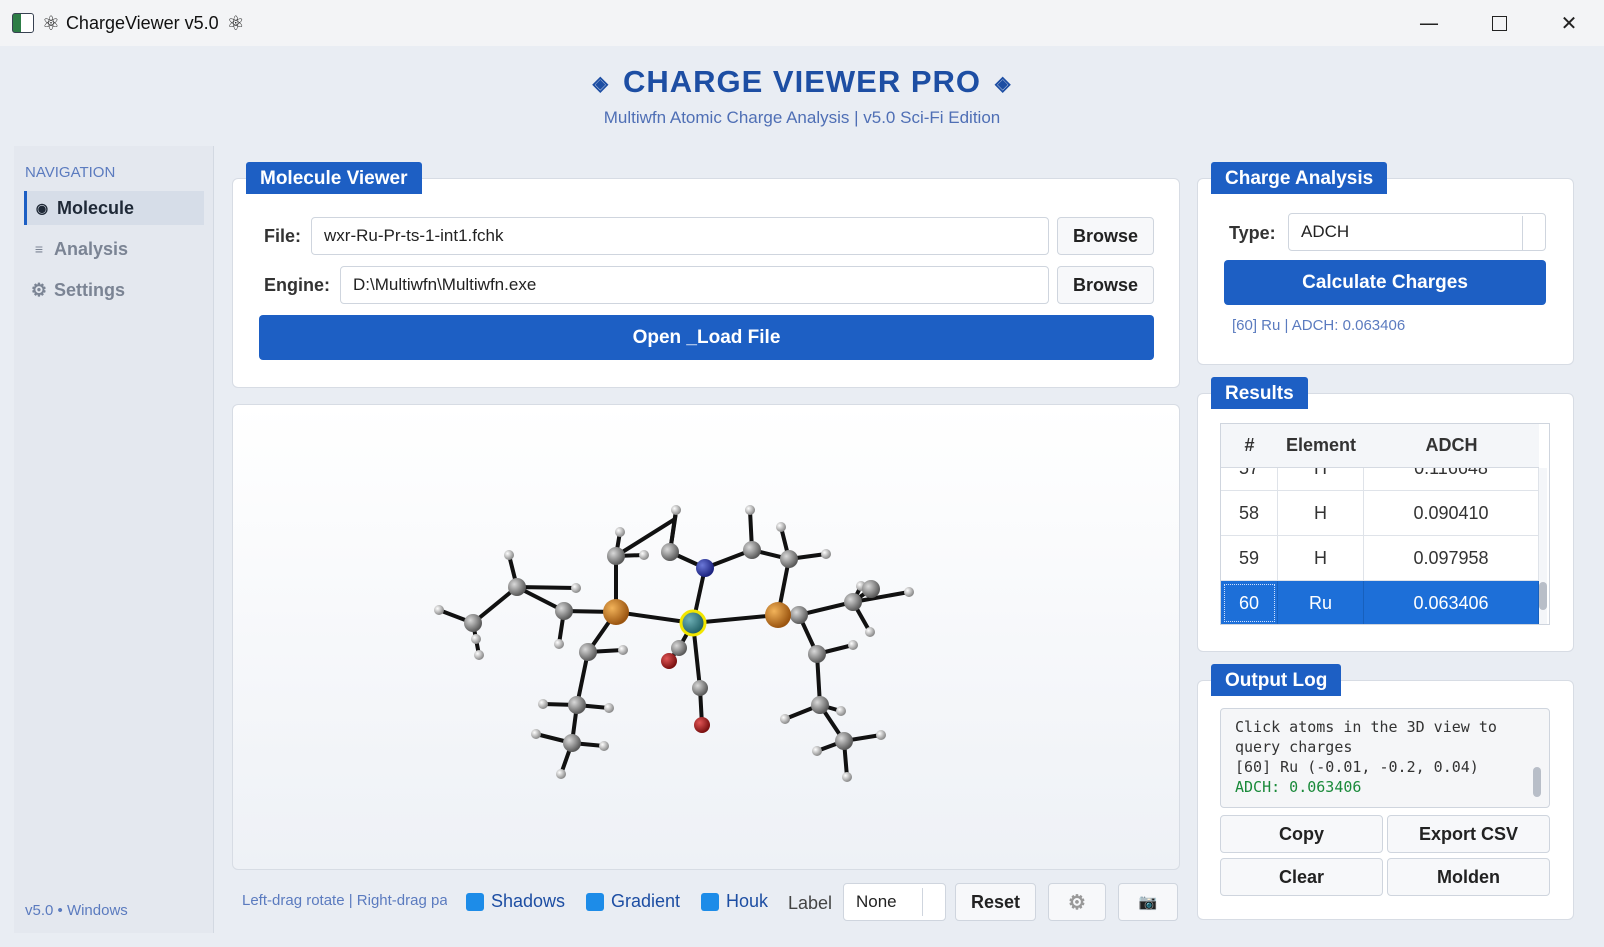 This screenshot has width=1604, height=947. What do you see at coordinates (1380, 558) in the screenshot?
I see `table-row: 59 H 0.097958` at bounding box center [1380, 558].